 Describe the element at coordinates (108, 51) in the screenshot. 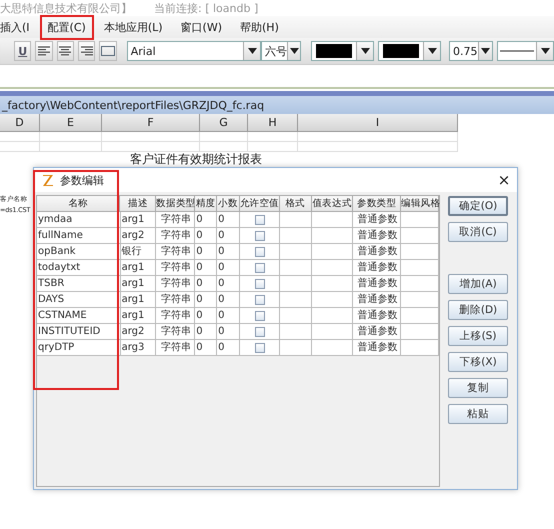

I see `wrap-text-icon` at that location.